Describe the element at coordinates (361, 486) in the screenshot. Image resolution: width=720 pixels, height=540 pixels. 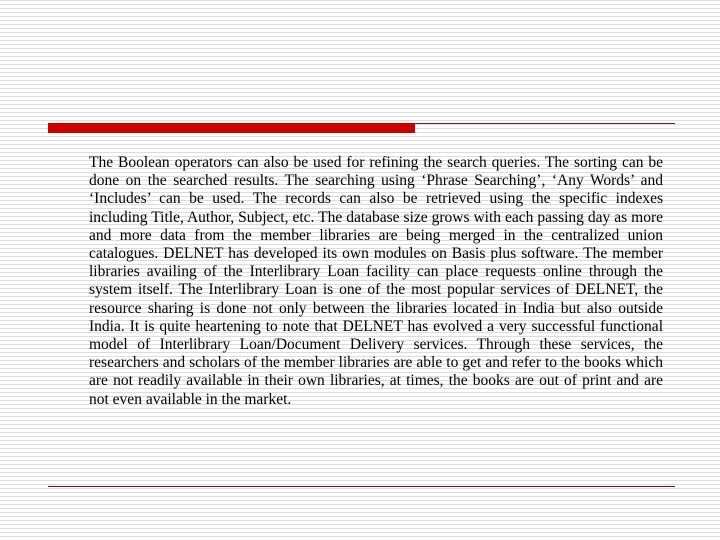
I see `footer-divider-line` at that location.